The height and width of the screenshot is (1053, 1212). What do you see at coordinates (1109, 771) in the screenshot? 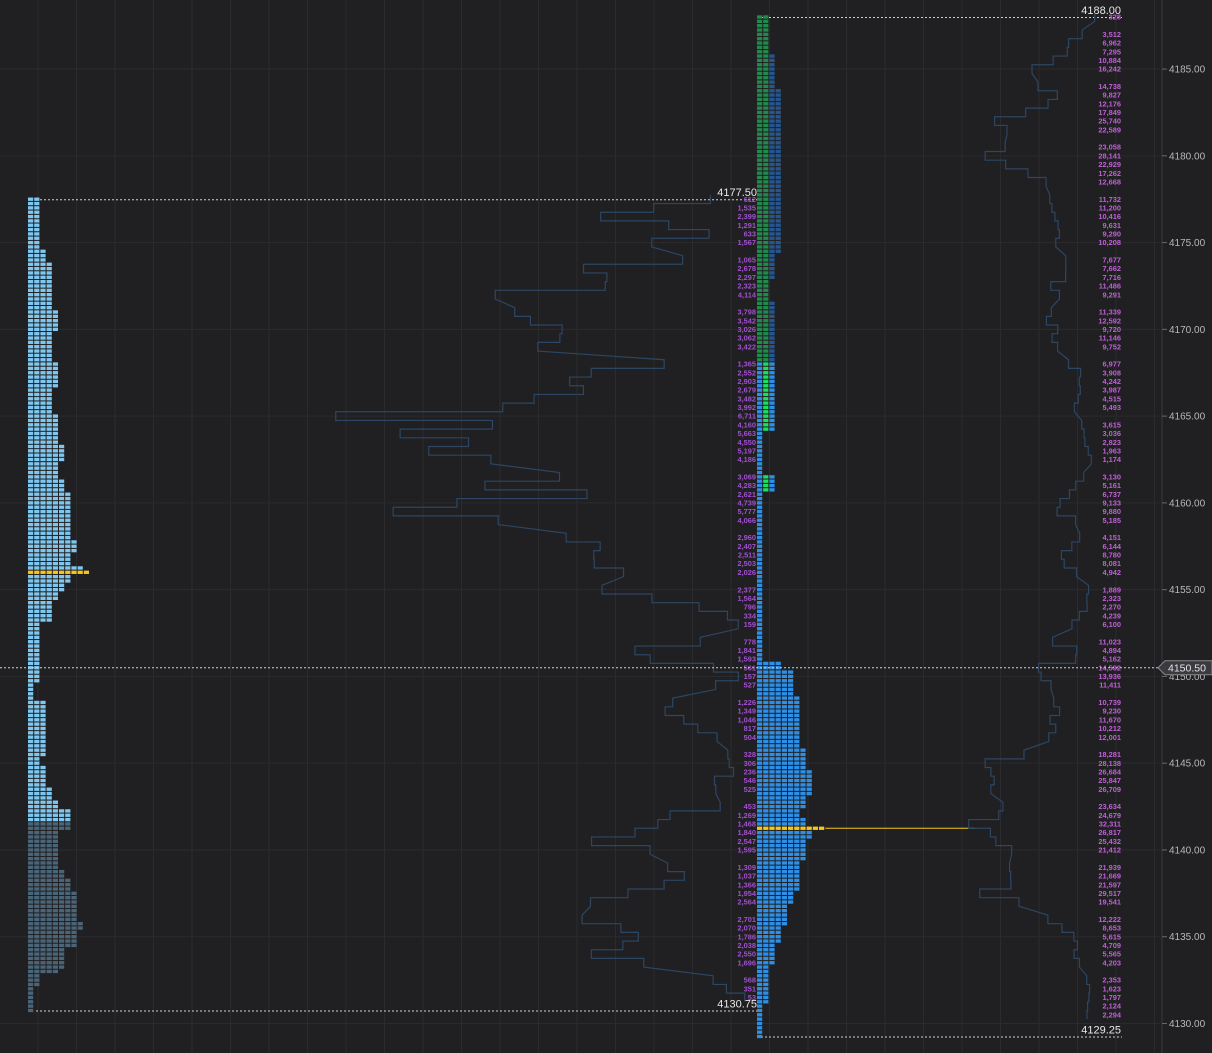
I see `right-volume-label: 26,684` at bounding box center [1109, 771].